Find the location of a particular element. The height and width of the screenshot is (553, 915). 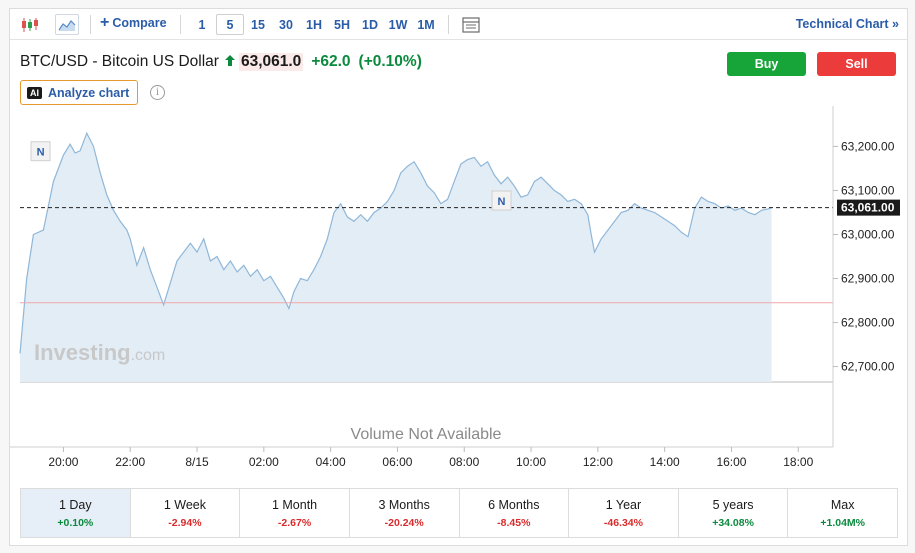

period-1-day: 1 Day +0.10% is located at coordinates (76, 513).